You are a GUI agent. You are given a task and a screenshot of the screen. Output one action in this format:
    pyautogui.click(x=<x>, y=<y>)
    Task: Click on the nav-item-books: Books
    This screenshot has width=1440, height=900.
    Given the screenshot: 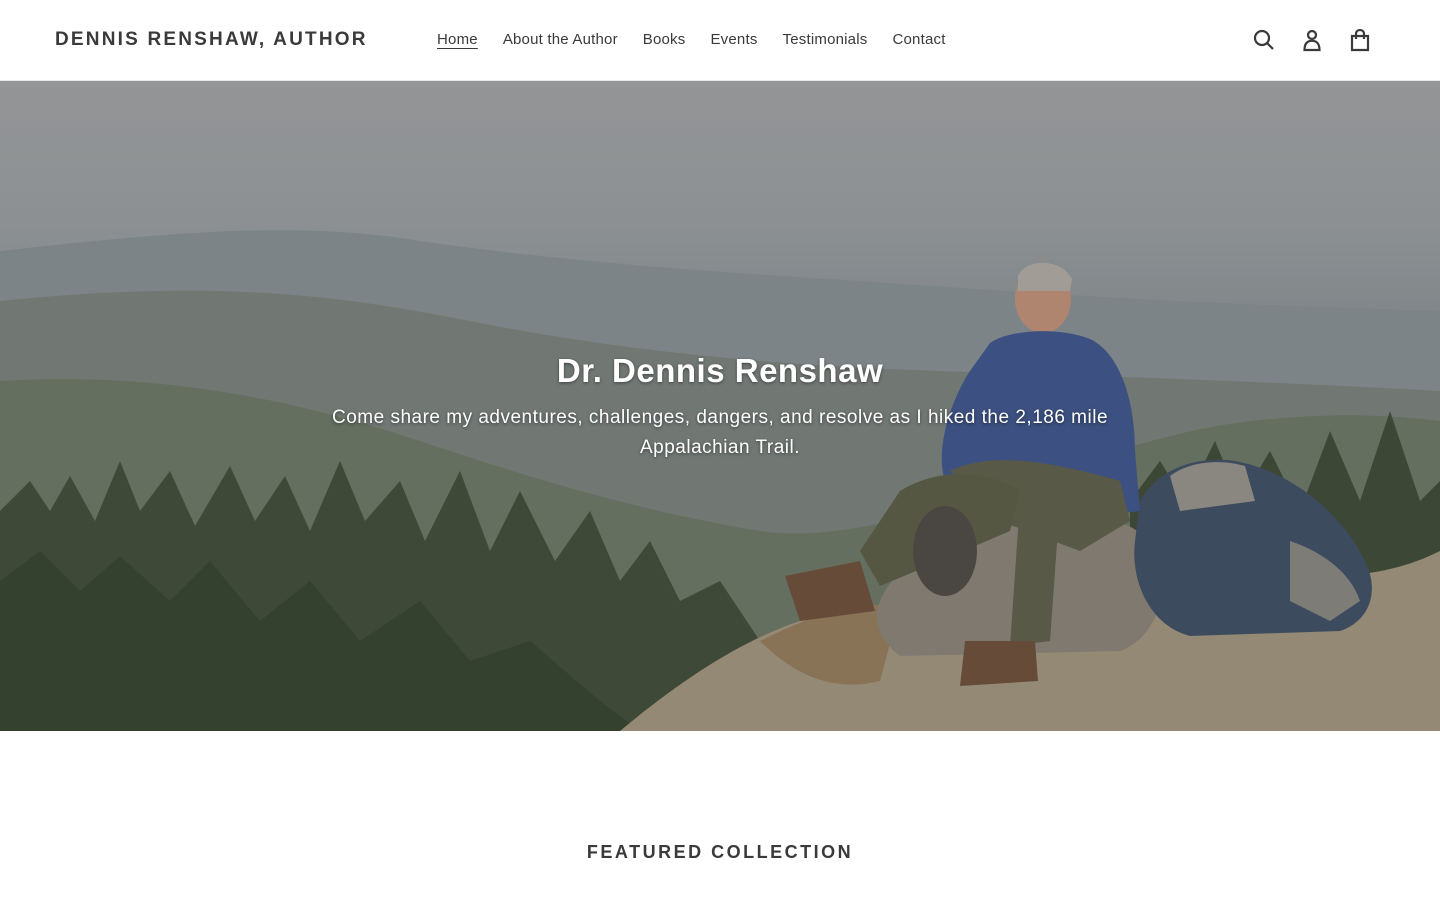 What is the action you would take?
    pyautogui.click(x=664, y=40)
    